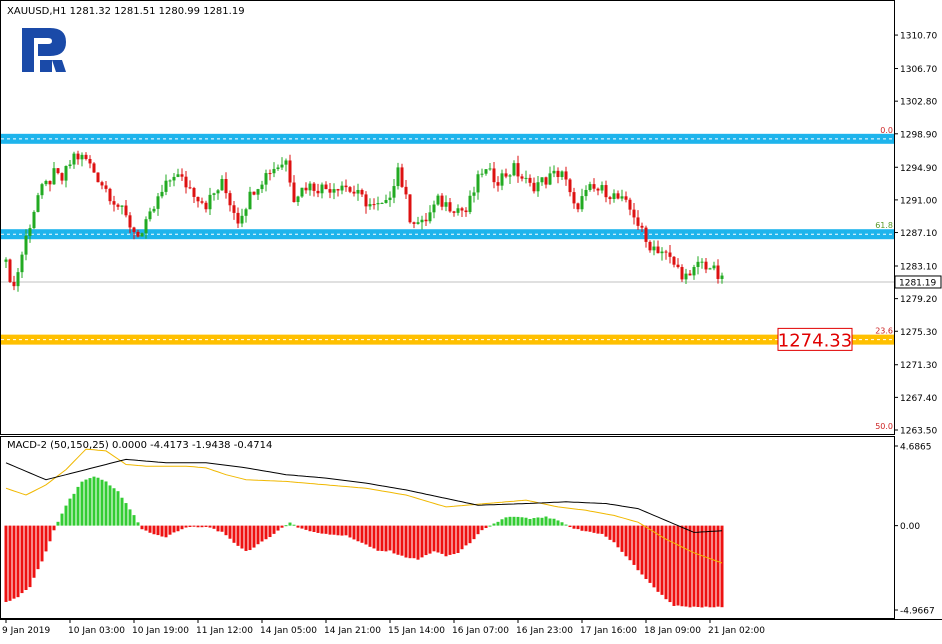 The image size is (942, 644). Describe the element at coordinates (416, 631) in the screenshot. I see `time-tick-label: 15 Jan 14:00` at that location.